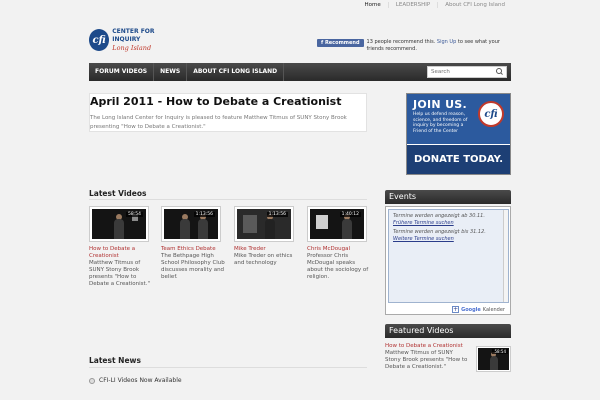 The image size is (600, 400). I want to click on join-title: JOIN US., so click(440, 104).